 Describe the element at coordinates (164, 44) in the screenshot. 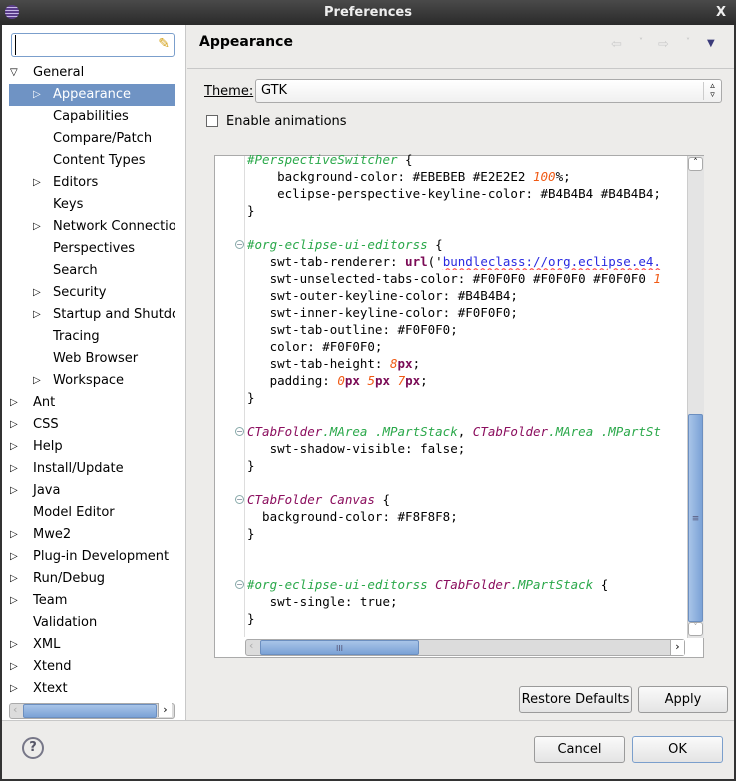

I see `clear-broom-icon: ✎` at that location.